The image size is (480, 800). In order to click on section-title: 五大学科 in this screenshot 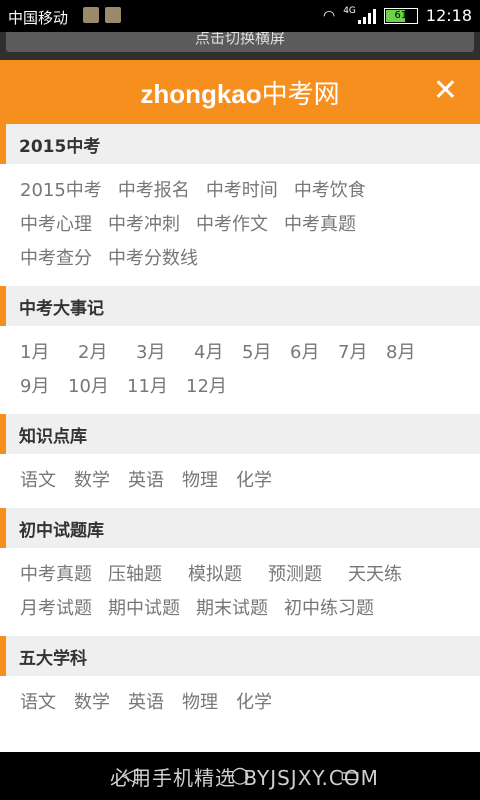, I will do `click(53, 659)`.